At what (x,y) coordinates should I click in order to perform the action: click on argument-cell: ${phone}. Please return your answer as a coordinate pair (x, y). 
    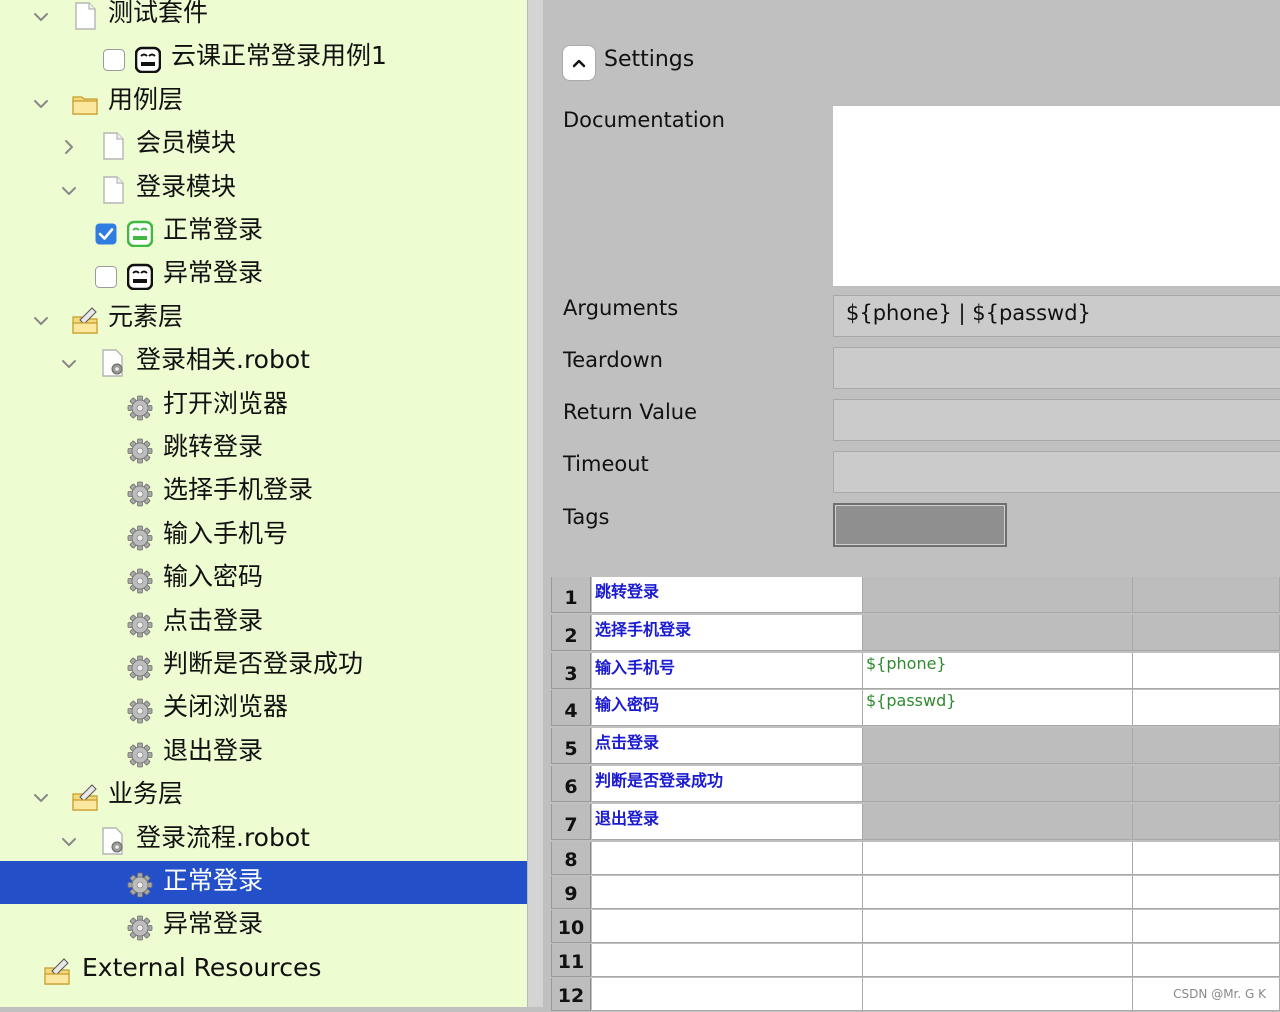
    Looking at the image, I should click on (998, 670).